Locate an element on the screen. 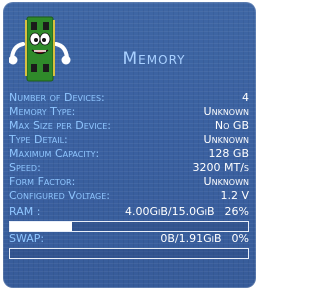 Image resolution: width=320 pixels, height=292 pixels. swap-usage-row: SWAP: 0B/1.91GiB 0% is located at coordinates (129, 238).